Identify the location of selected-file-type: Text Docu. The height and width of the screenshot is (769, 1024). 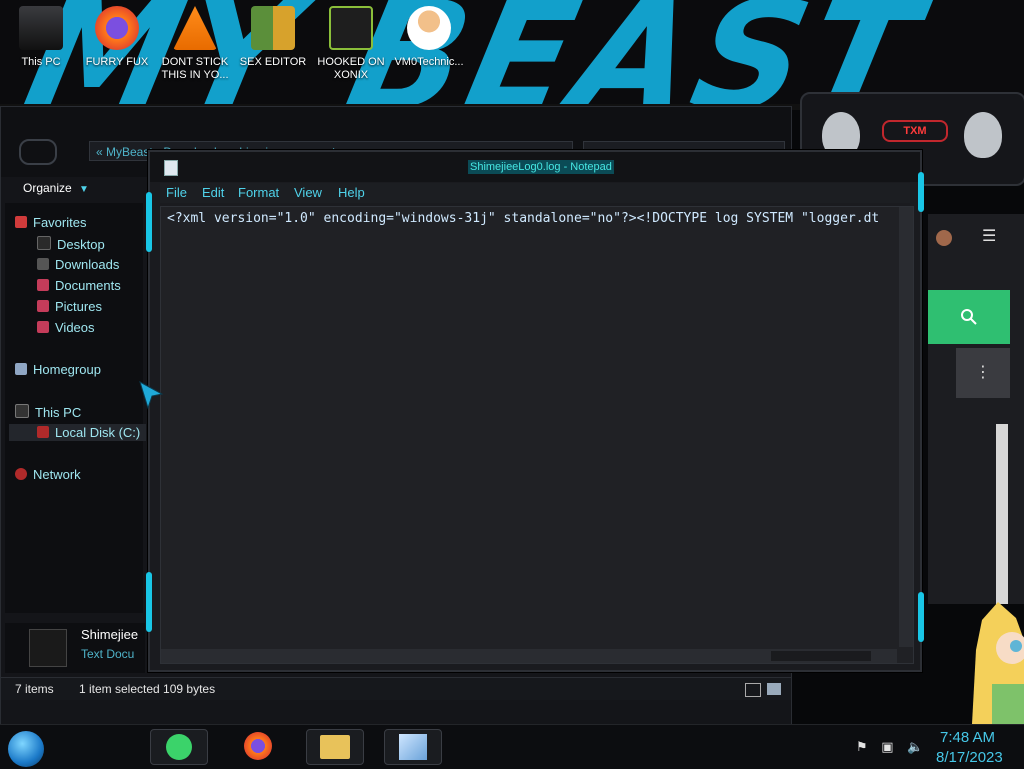
(108, 654).